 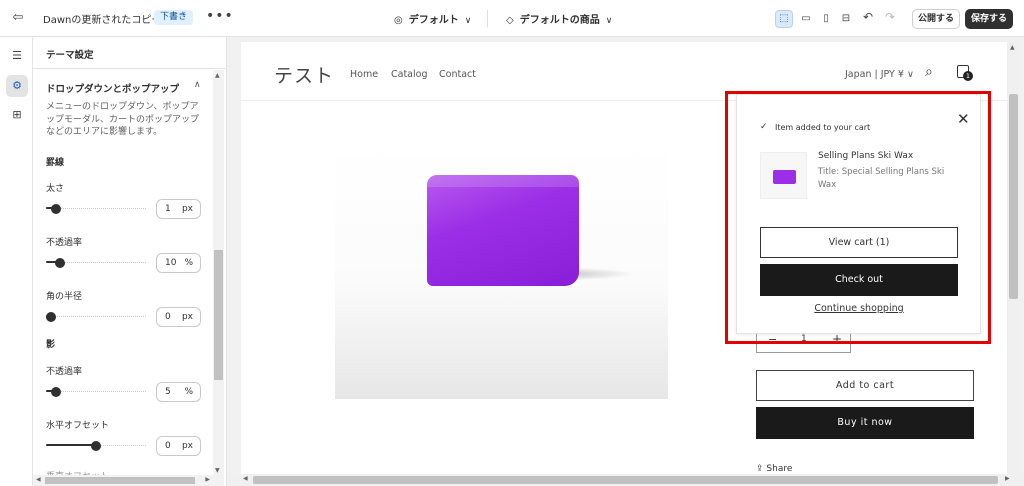 What do you see at coordinates (866, 156) in the screenshot?
I see `cart-item-name: Selling Plans Ski Wax` at bounding box center [866, 156].